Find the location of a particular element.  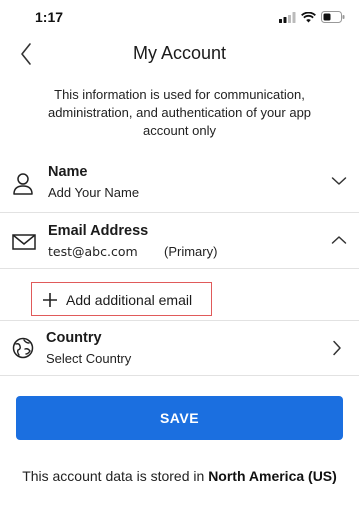

email-label: Email Address is located at coordinates (98, 231).